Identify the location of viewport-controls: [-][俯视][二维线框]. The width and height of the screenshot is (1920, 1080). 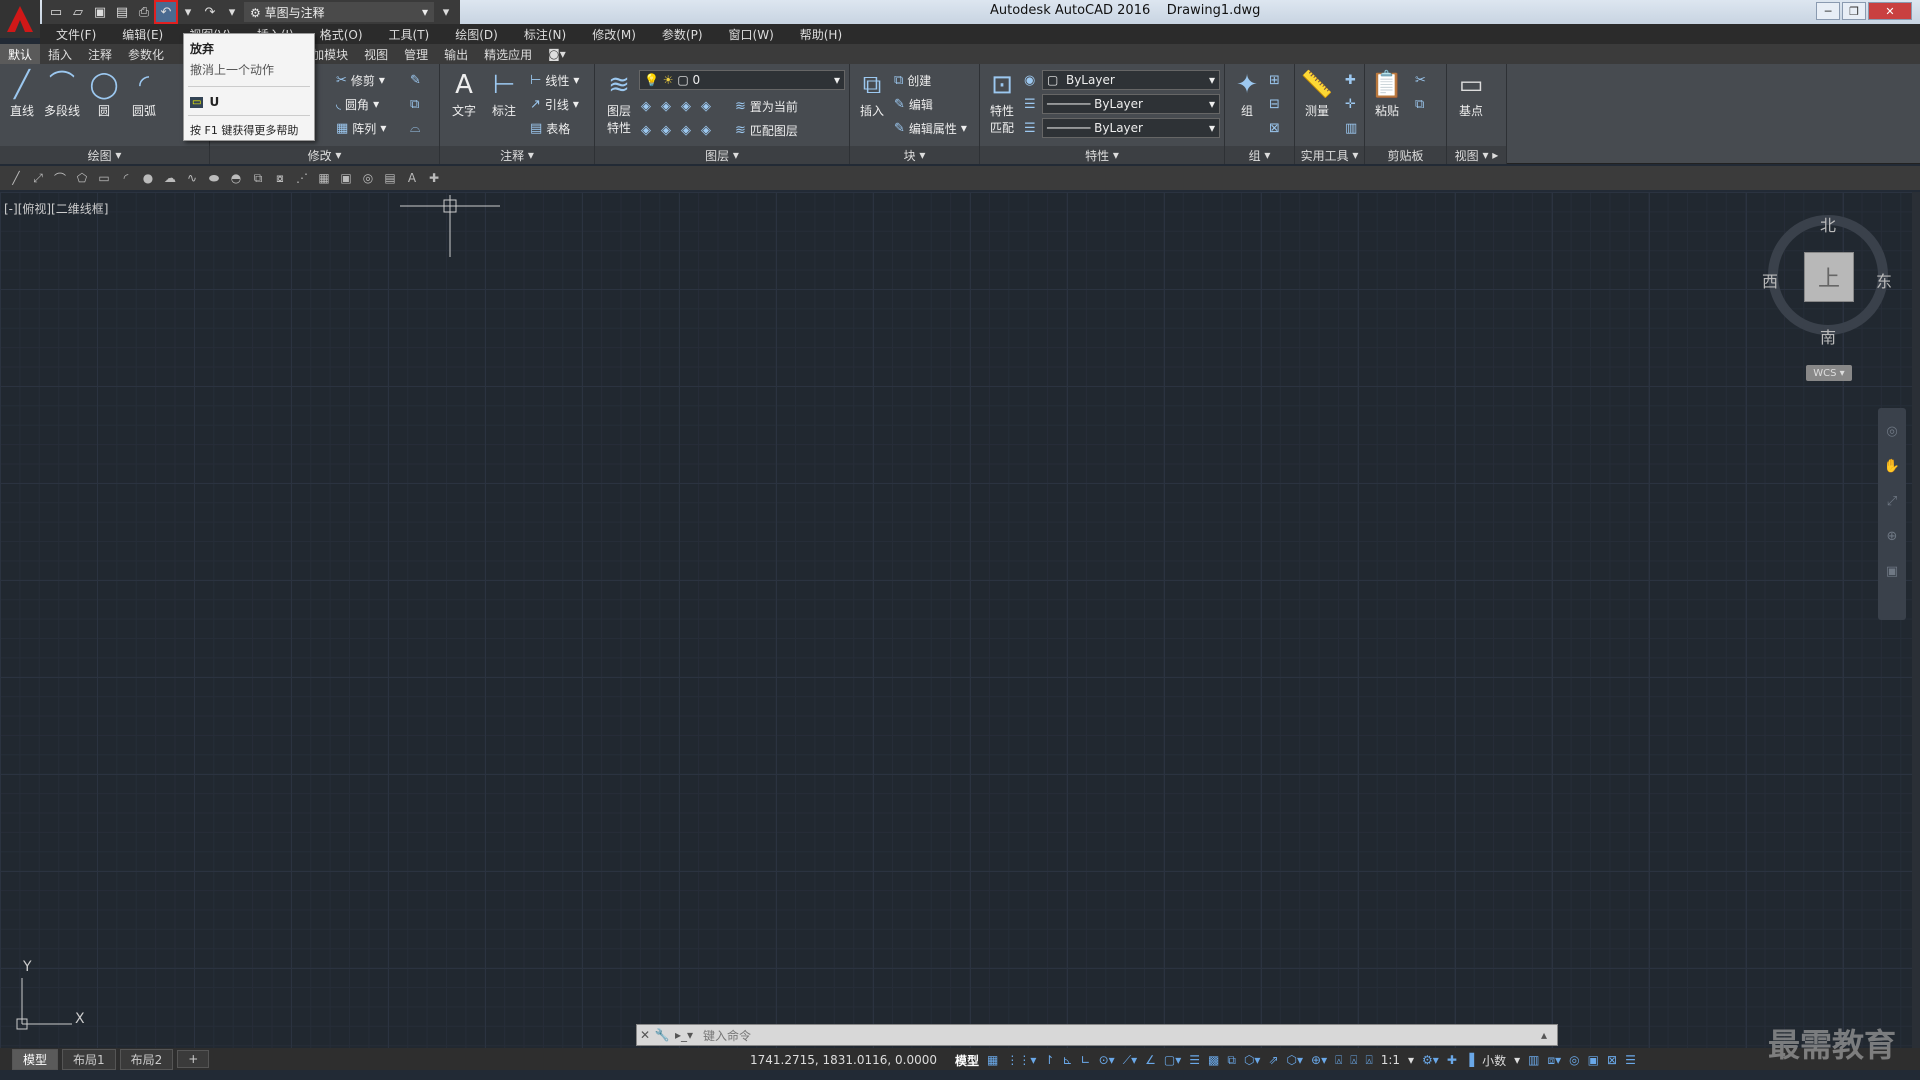
(56, 208).